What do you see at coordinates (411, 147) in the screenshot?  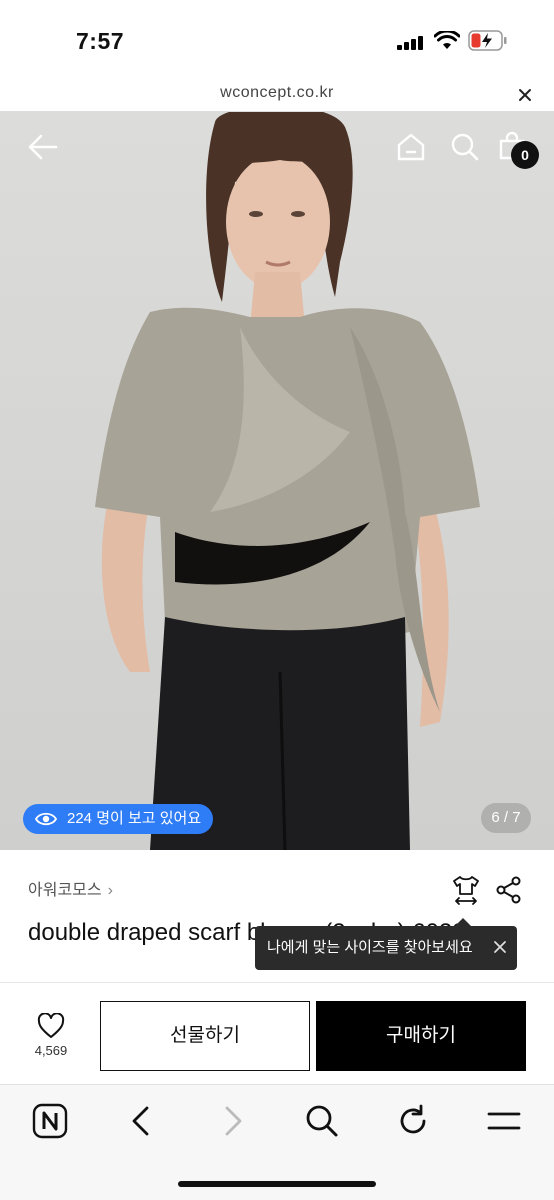 I see `home-icon` at bounding box center [411, 147].